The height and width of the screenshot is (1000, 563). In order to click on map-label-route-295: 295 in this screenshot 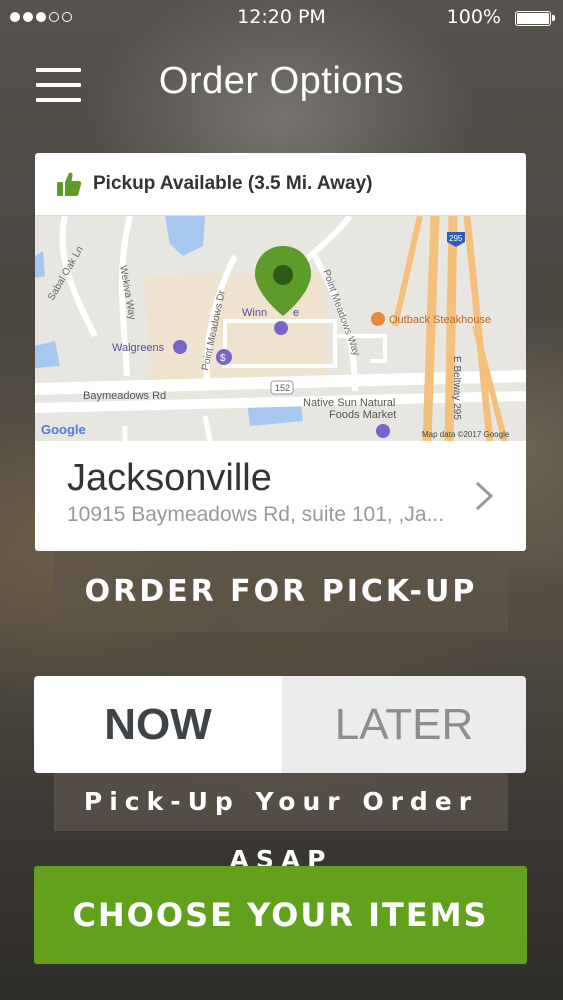, I will do `click(456, 238)`.